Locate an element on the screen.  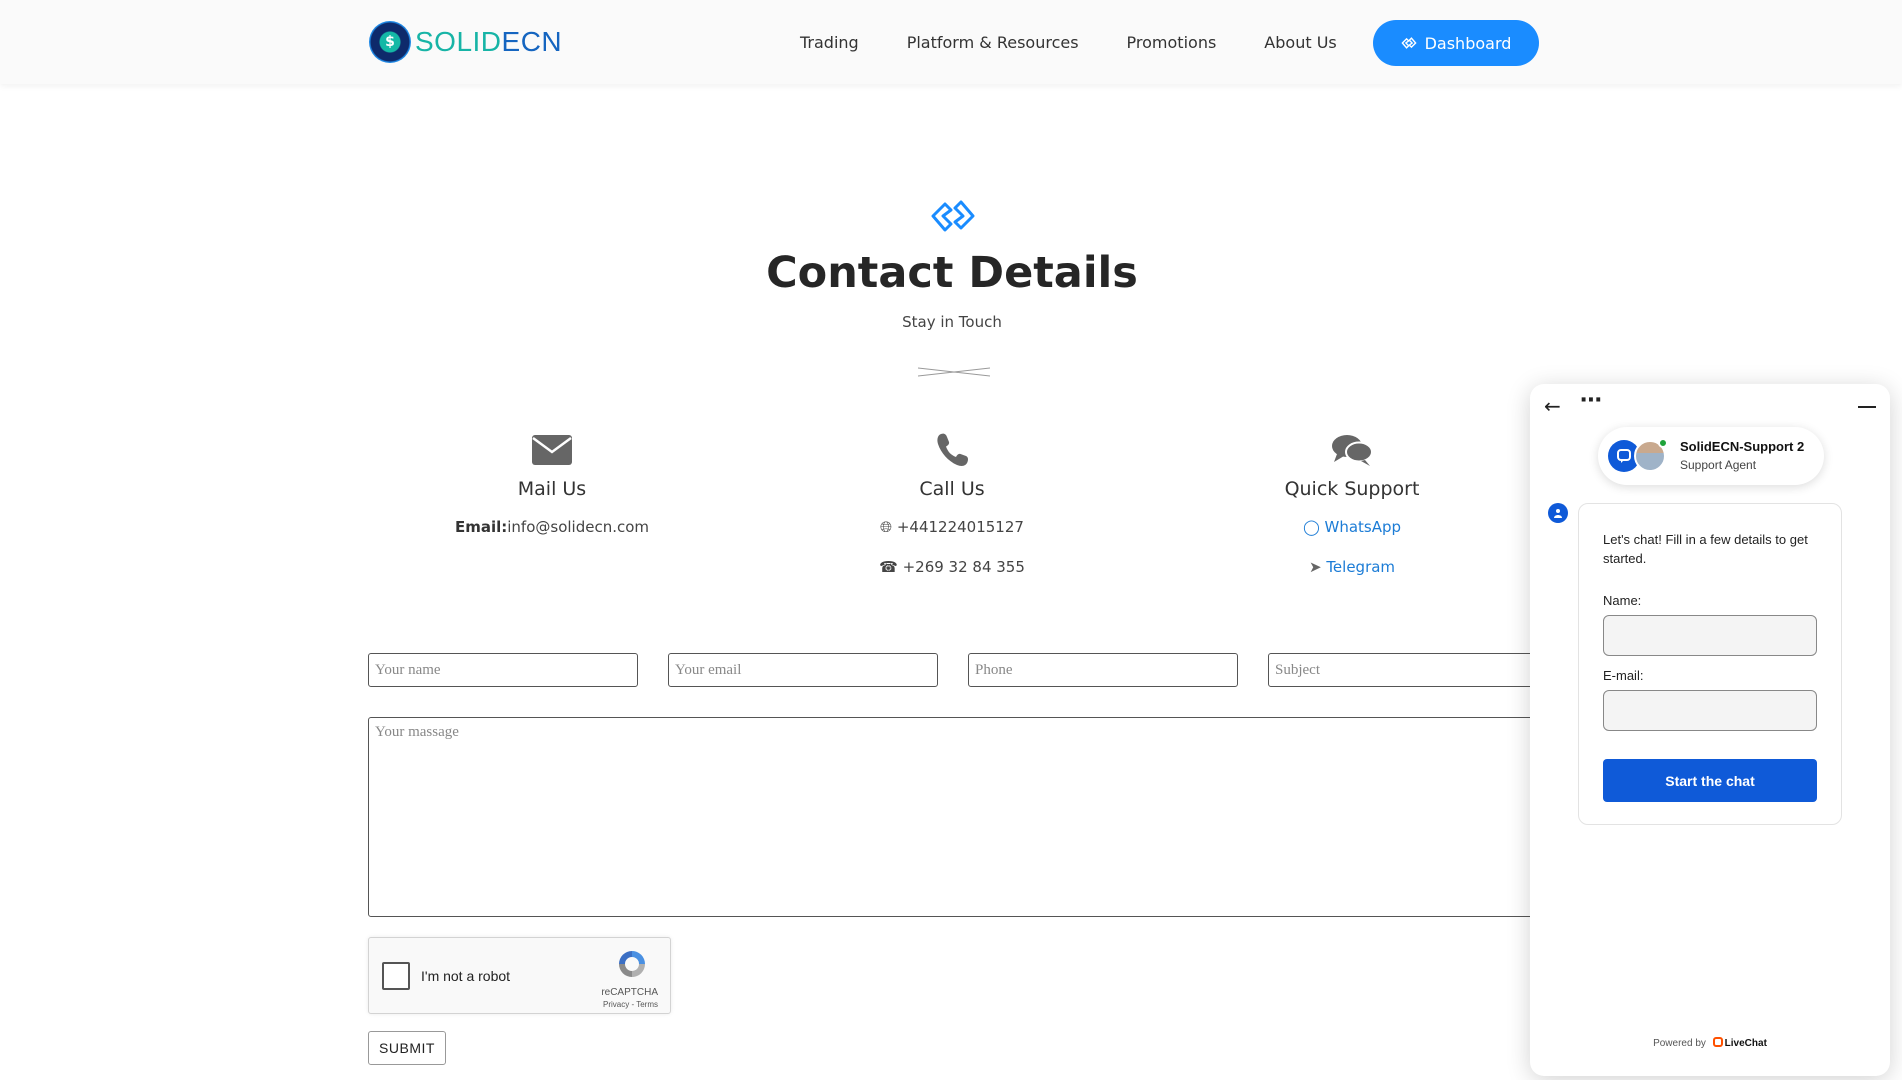
email-input is located at coordinates (803, 670).